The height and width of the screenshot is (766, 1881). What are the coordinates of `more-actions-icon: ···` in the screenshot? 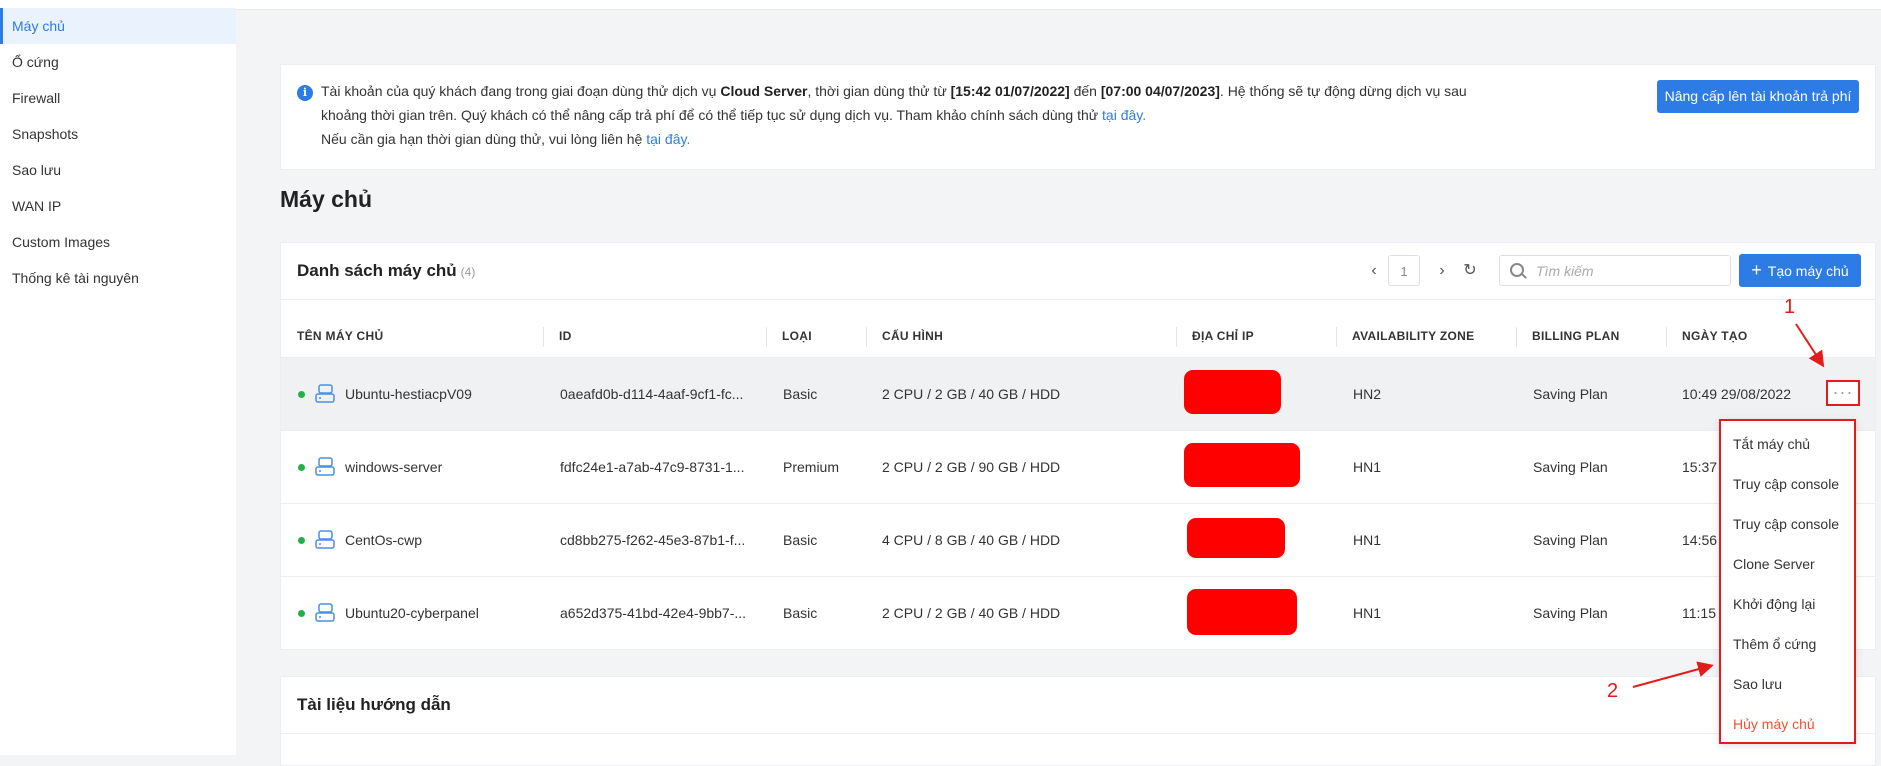 It's located at (1843, 393).